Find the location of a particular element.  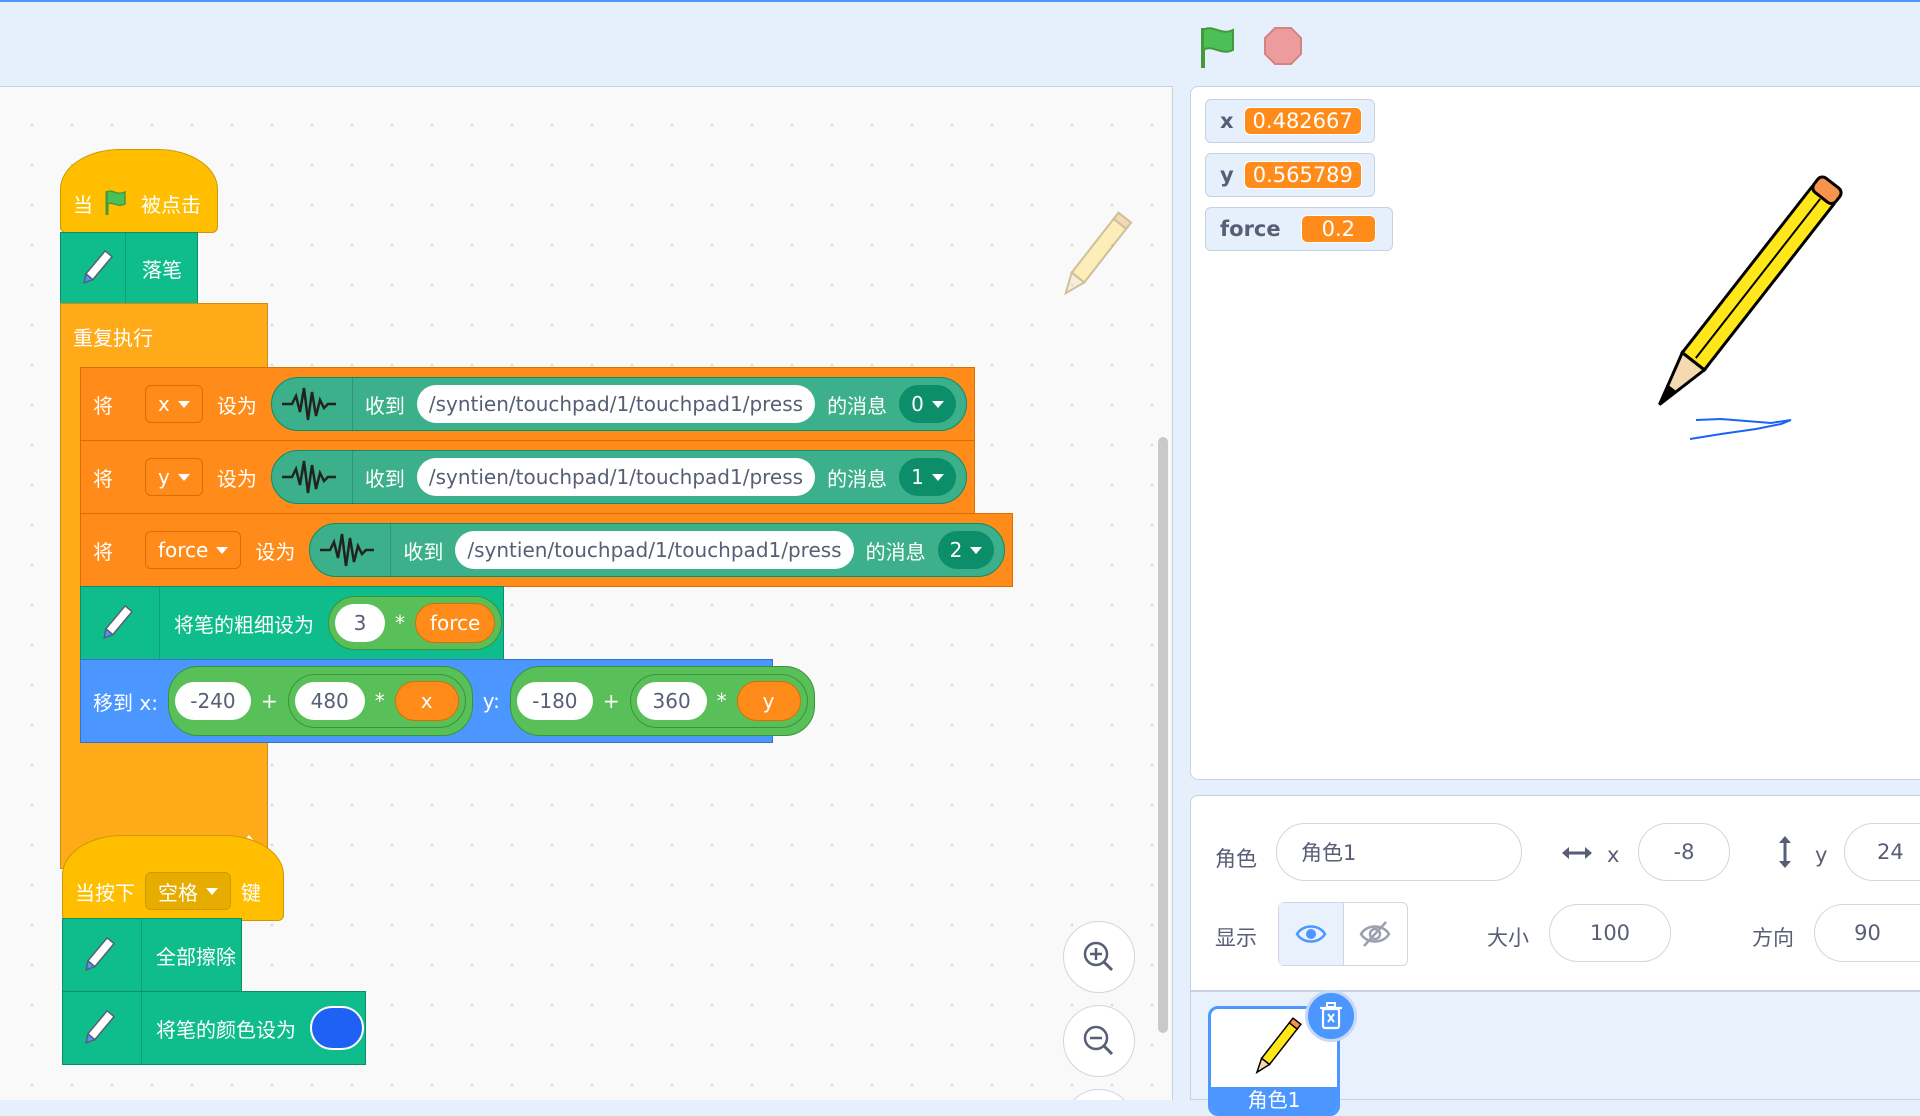

add-operator: -180 + 360 * y is located at coordinates (662, 701).